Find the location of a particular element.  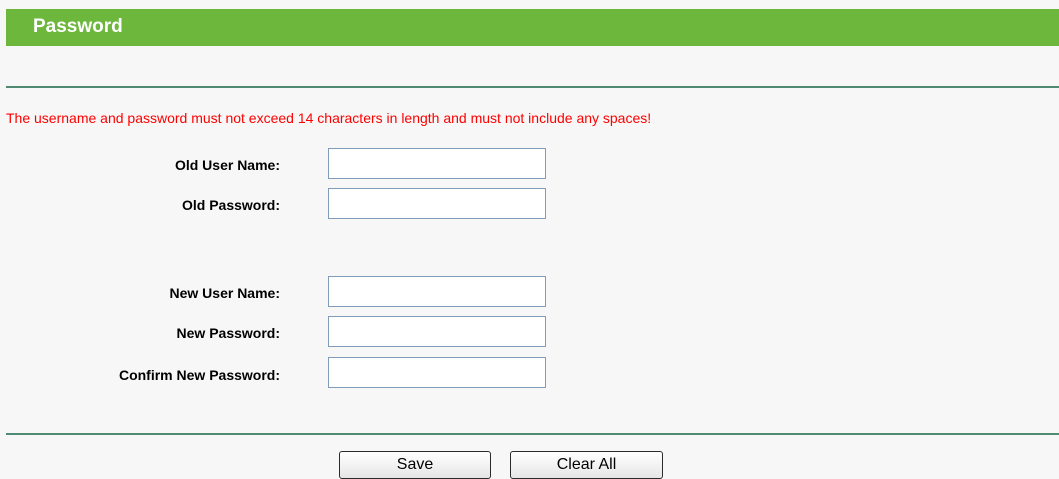

old-user-name-label: Old User Name: is located at coordinates (227, 165).